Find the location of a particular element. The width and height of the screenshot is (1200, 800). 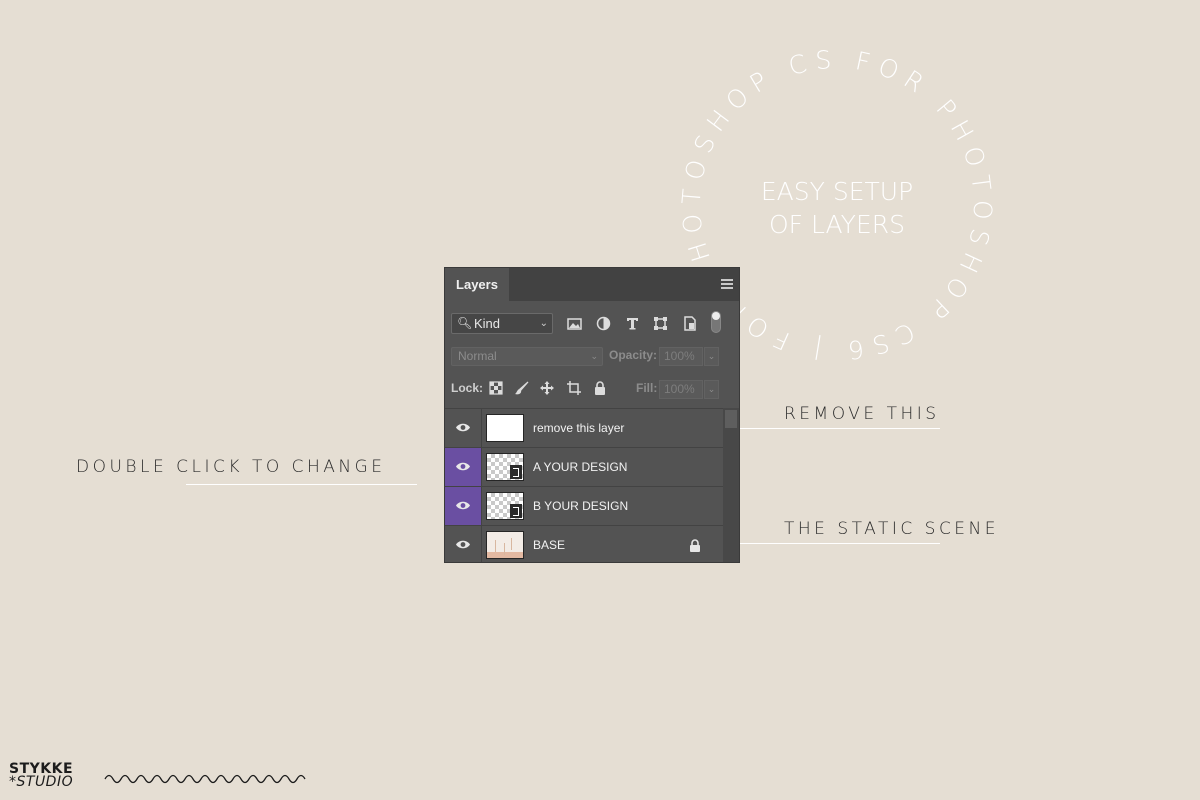

layer-name: remove this layer is located at coordinates (578, 428).